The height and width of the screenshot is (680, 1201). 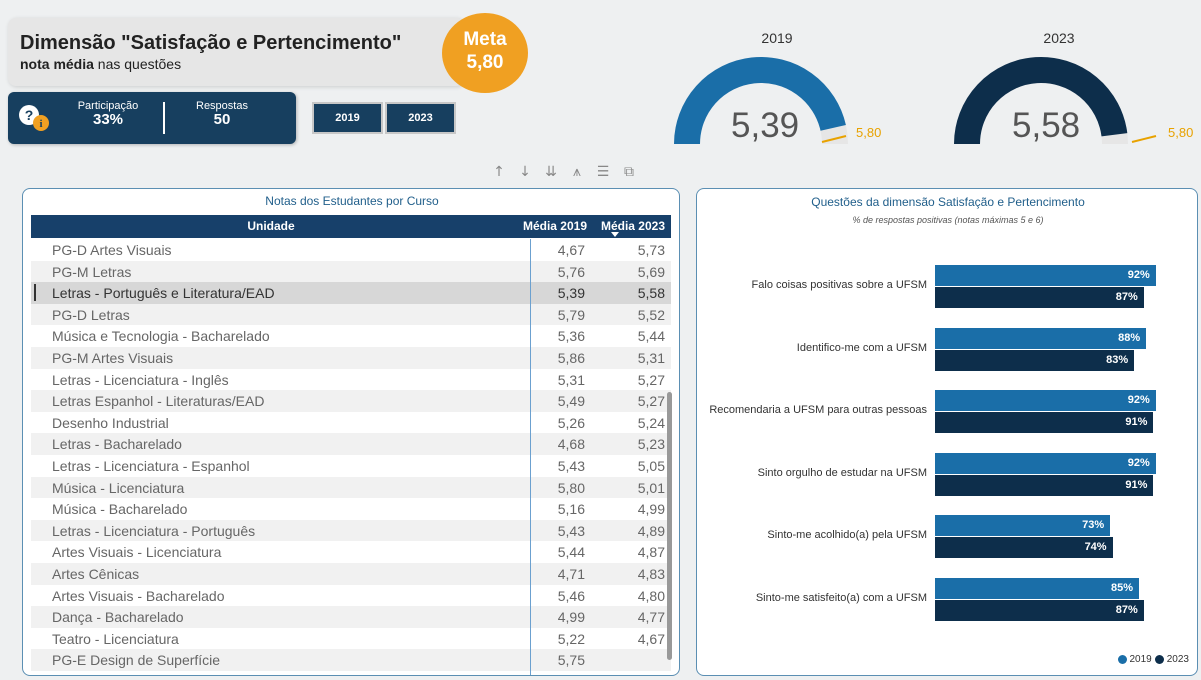 What do you see at coordinates (651, 358) in the screenshot?
I see `cell-media-2023: 5,31` at bounding box center [651, 358].